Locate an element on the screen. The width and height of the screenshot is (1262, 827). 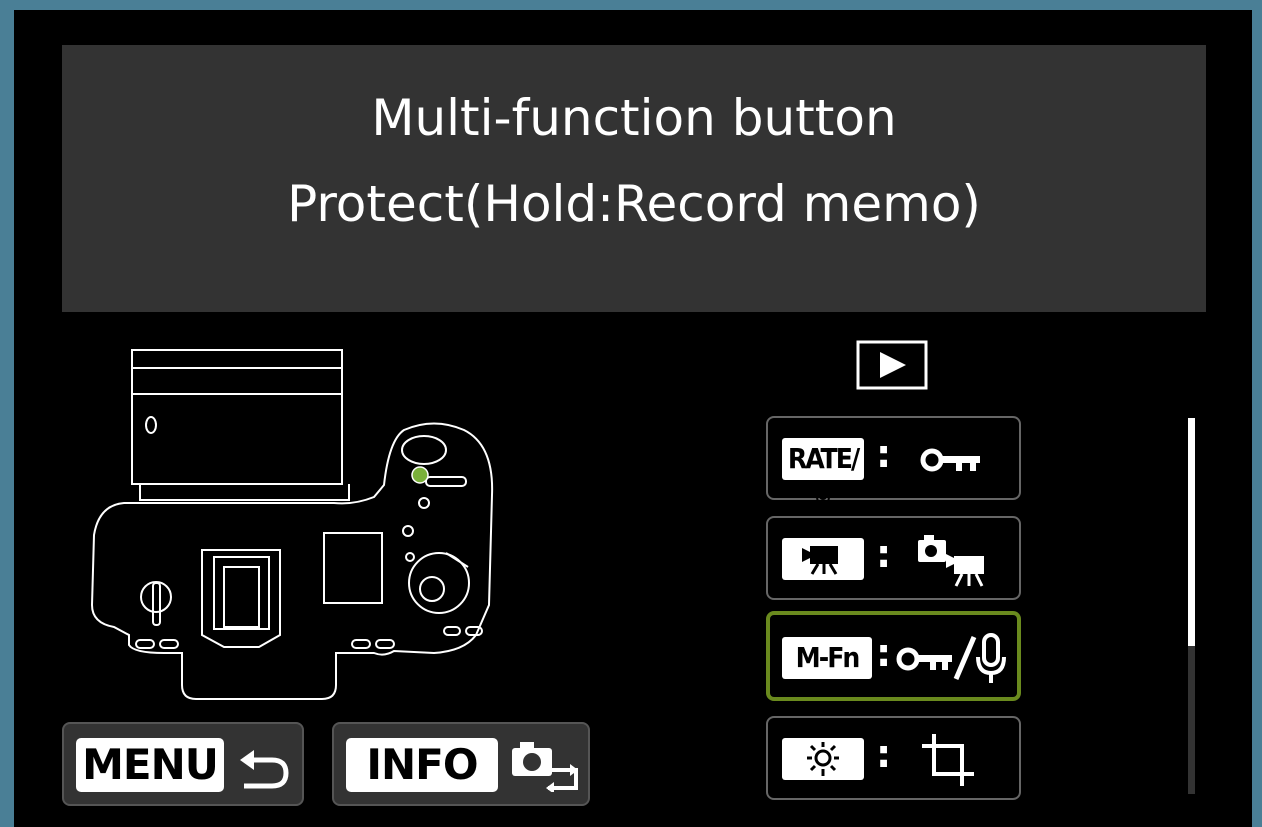
protect-record-memo-icon is located at coordinates (951, 658).